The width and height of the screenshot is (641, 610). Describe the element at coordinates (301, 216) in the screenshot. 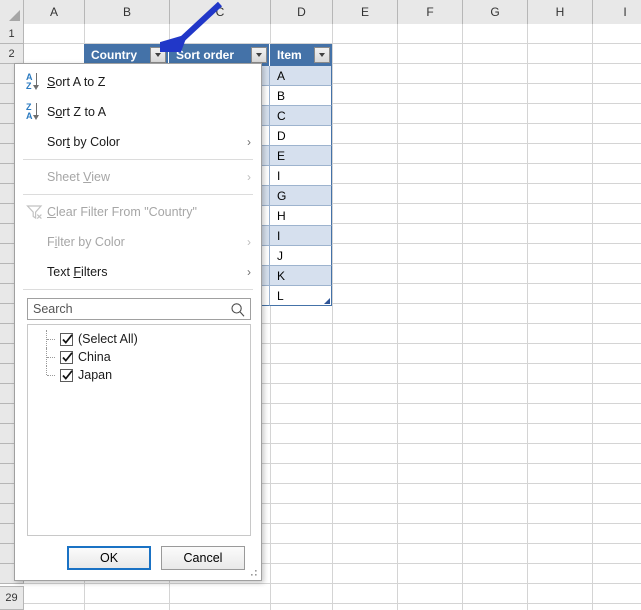

I see `table-cell-item: H` at that location.